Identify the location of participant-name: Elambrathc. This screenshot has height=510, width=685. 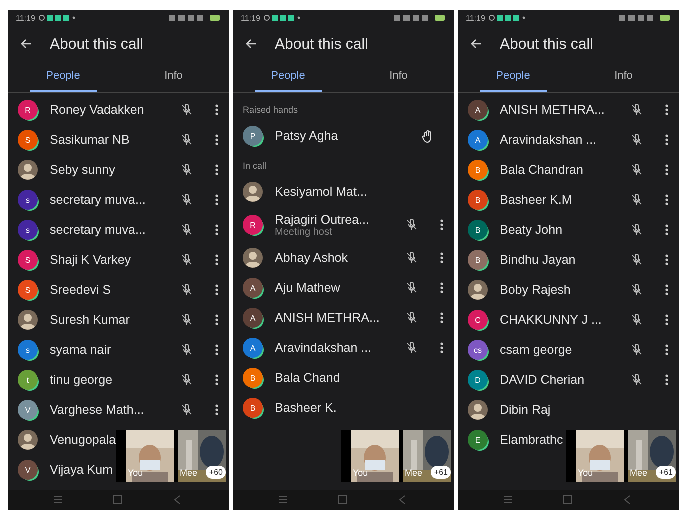
(532, 440).